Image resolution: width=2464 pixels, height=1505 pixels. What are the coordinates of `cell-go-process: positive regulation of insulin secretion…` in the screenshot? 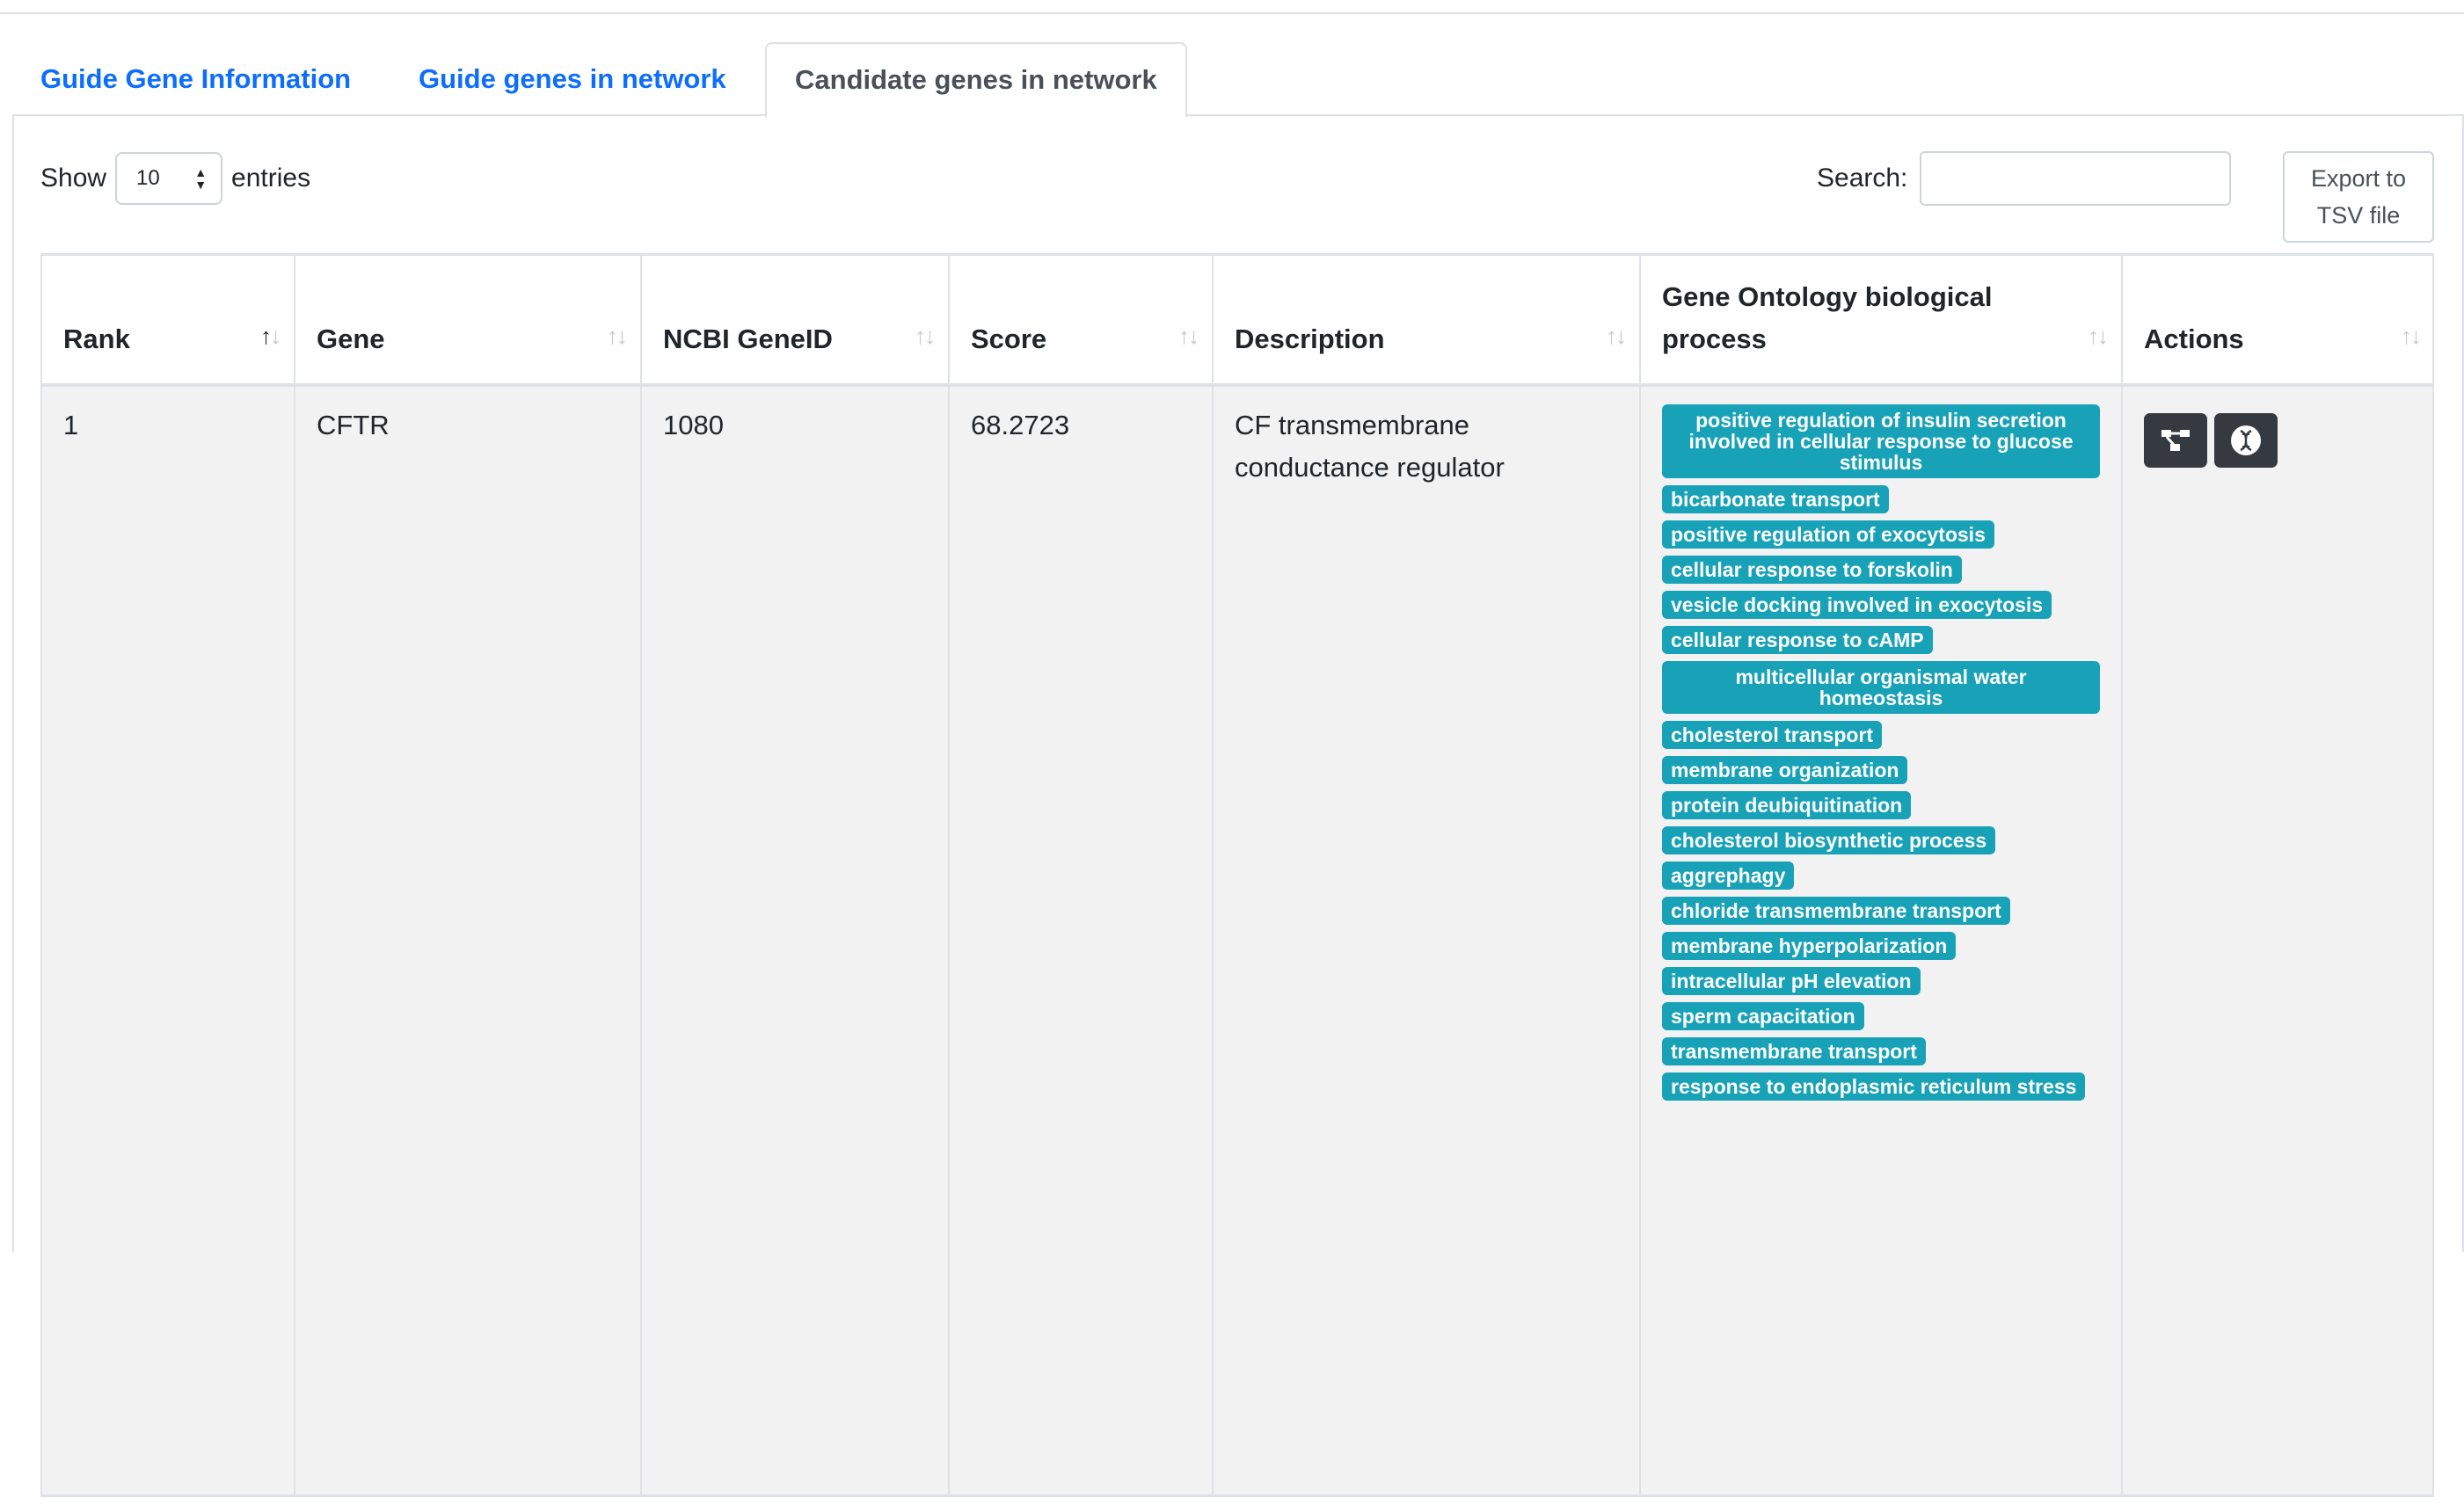 It's located at (1880, 941).